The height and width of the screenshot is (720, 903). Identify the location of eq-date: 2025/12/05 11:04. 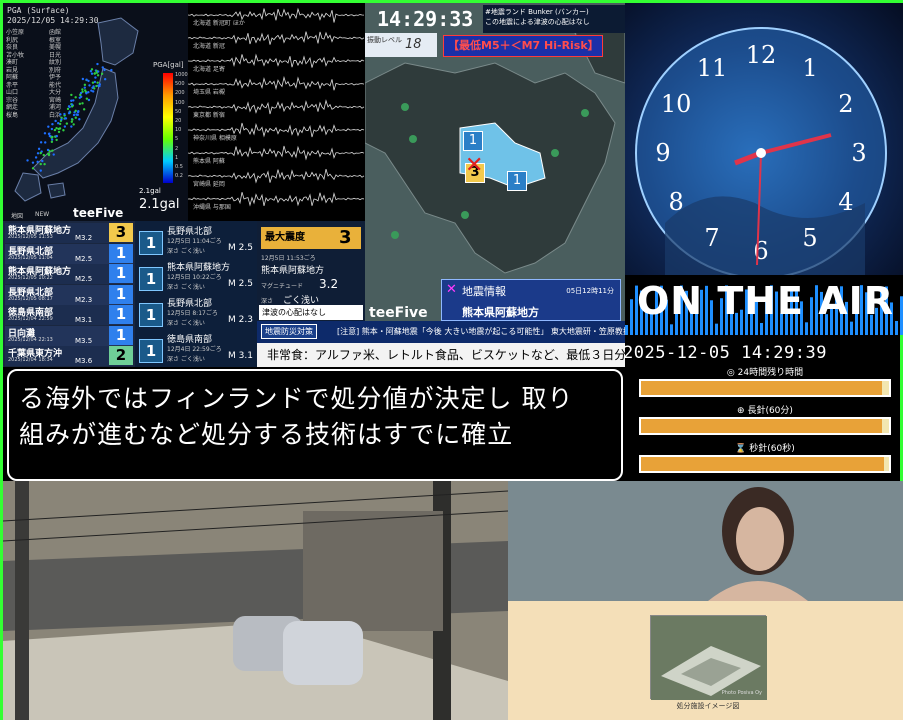
(30, 257).